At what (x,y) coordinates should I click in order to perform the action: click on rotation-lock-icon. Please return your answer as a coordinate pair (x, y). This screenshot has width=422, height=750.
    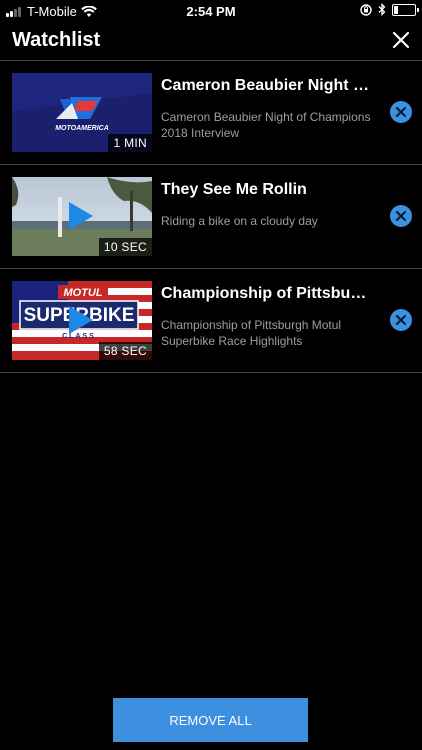
    Looking at the image, I should click on (366, 9).